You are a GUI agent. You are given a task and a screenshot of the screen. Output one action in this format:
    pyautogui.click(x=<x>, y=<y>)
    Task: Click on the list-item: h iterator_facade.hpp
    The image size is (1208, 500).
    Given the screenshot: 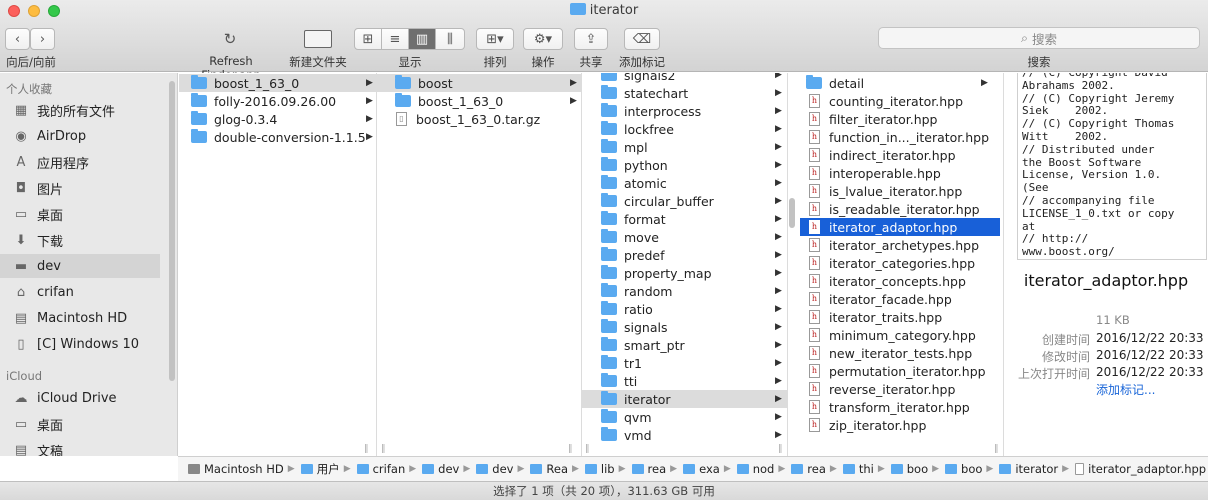 What is the action you would take?
    pyautogui.click(x=900, y=299)
    